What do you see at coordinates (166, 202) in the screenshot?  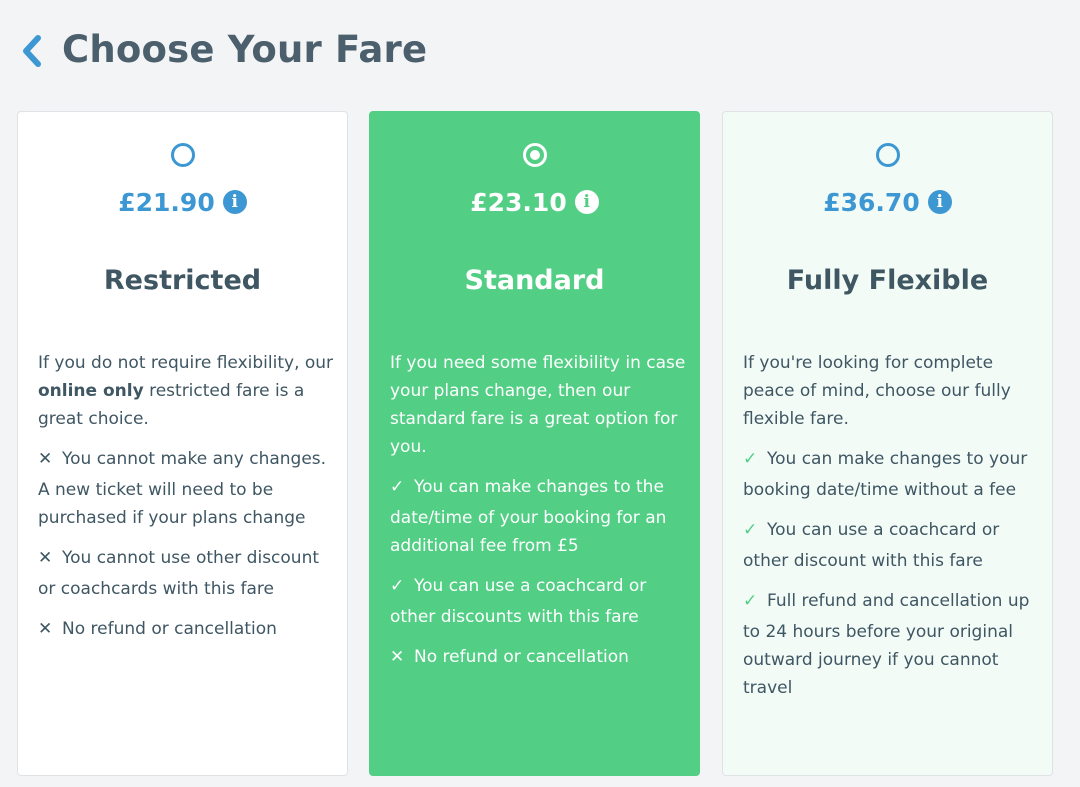 I see `fare-price: £21.90` at bounding box center [166, 202].